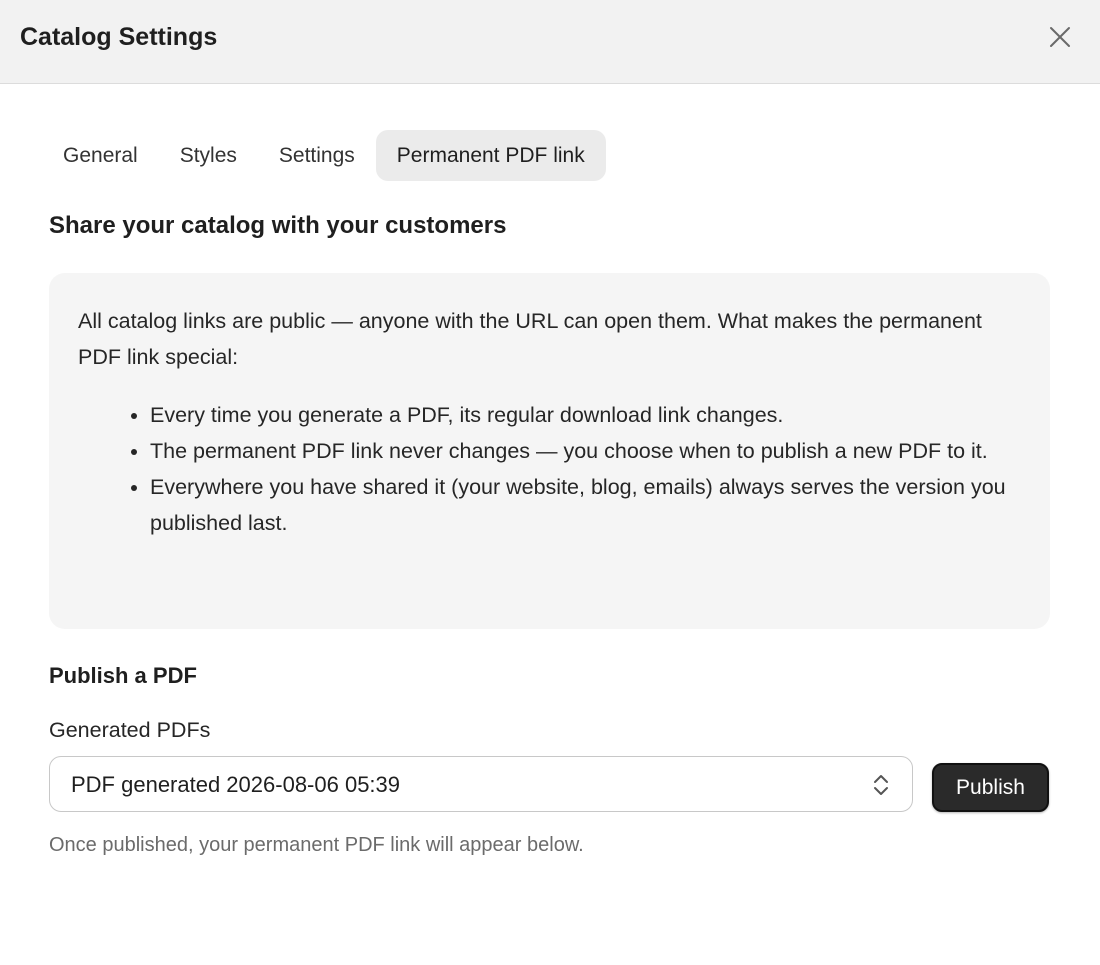 This screenshot has height=965, width=1100. Describe the element at coordinates (481, 784) in the screenshot. I see `generated-pdfs-select: PDF generated 2026-08-06 05:39` at that location.